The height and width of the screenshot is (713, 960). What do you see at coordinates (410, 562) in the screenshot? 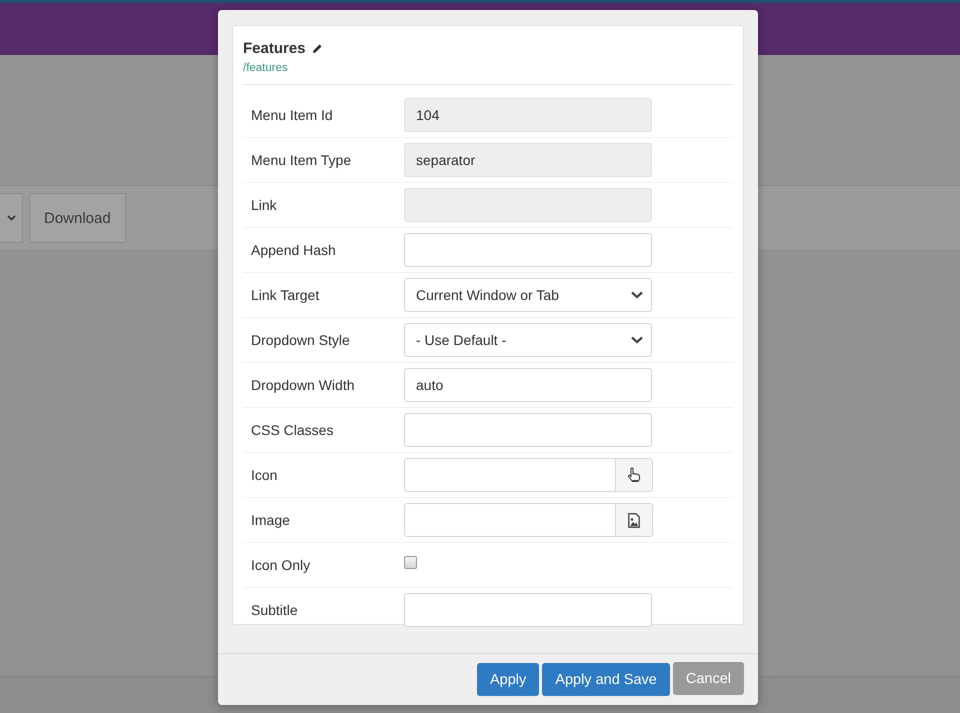
I see `checkbox` at bounding box center [410, 562].